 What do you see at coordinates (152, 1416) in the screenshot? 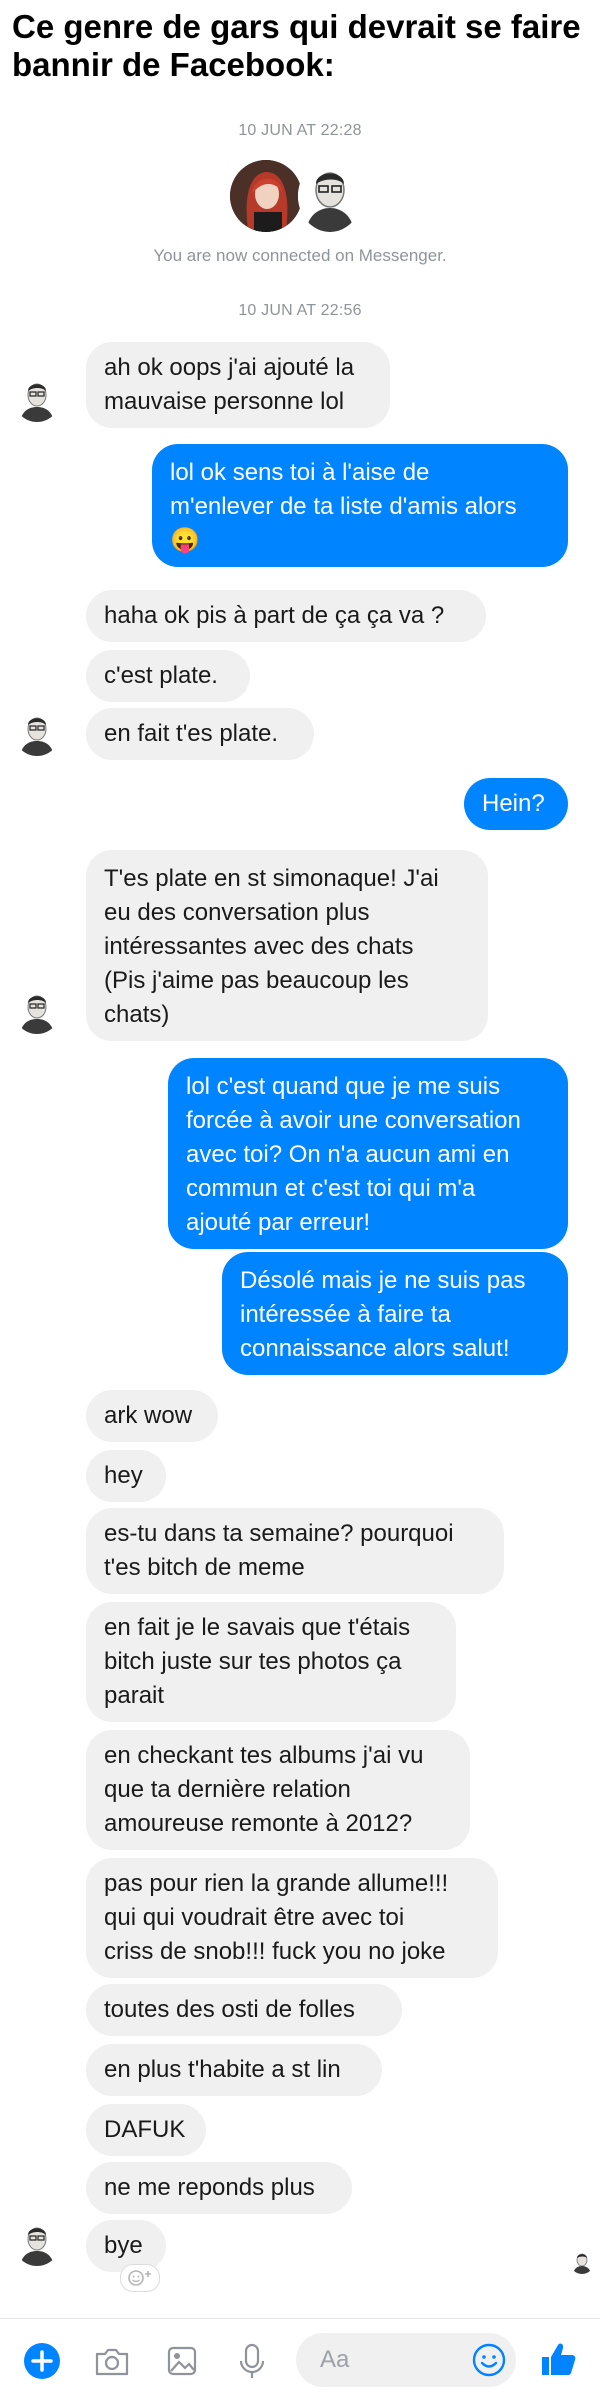
I see `message-incoming: ark wow` at bounding box center [152, 1416].